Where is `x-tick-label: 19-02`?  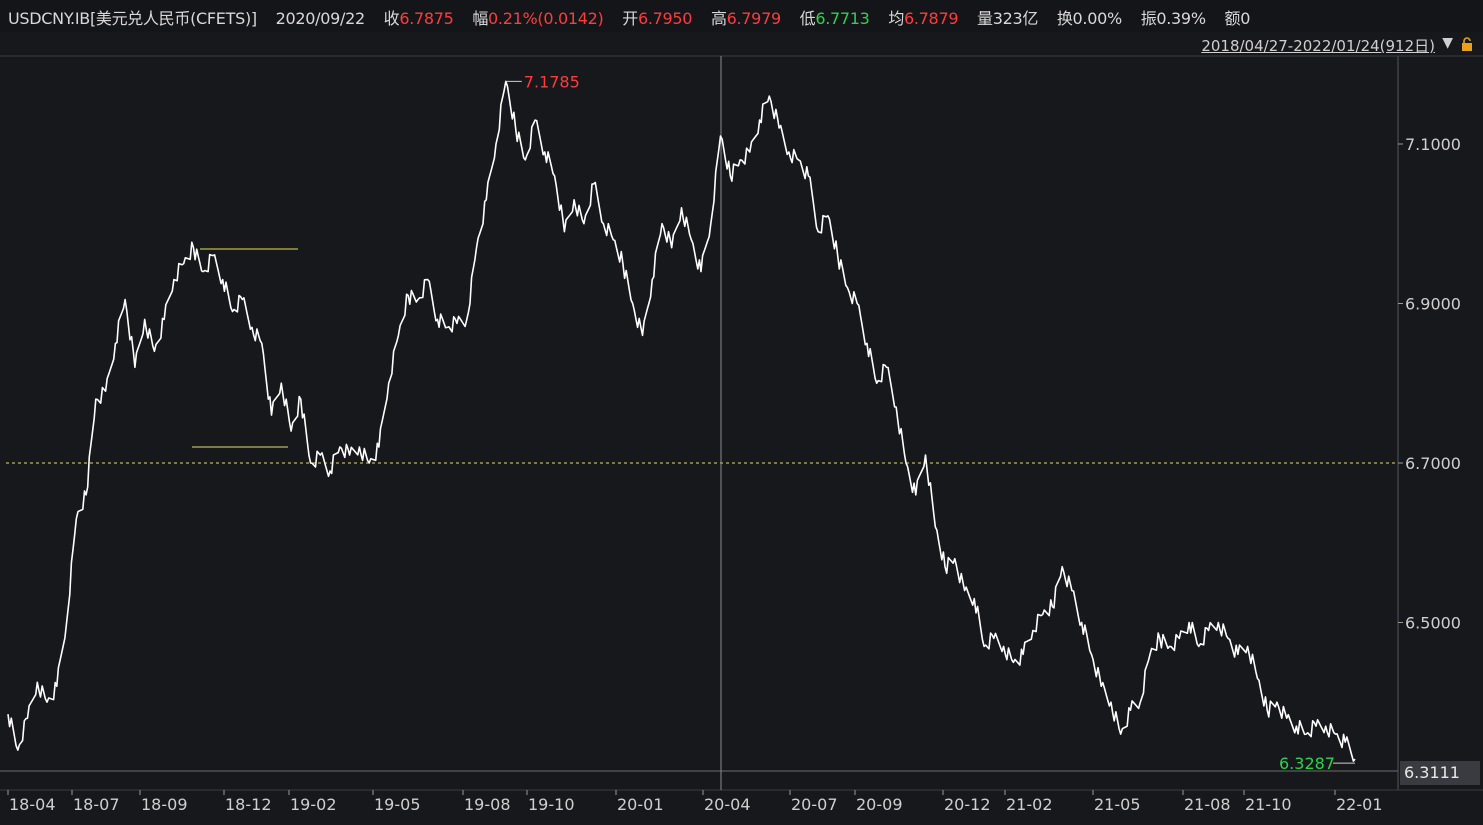 x-tick-label: 19-02 is located at coordinates (313, 804).